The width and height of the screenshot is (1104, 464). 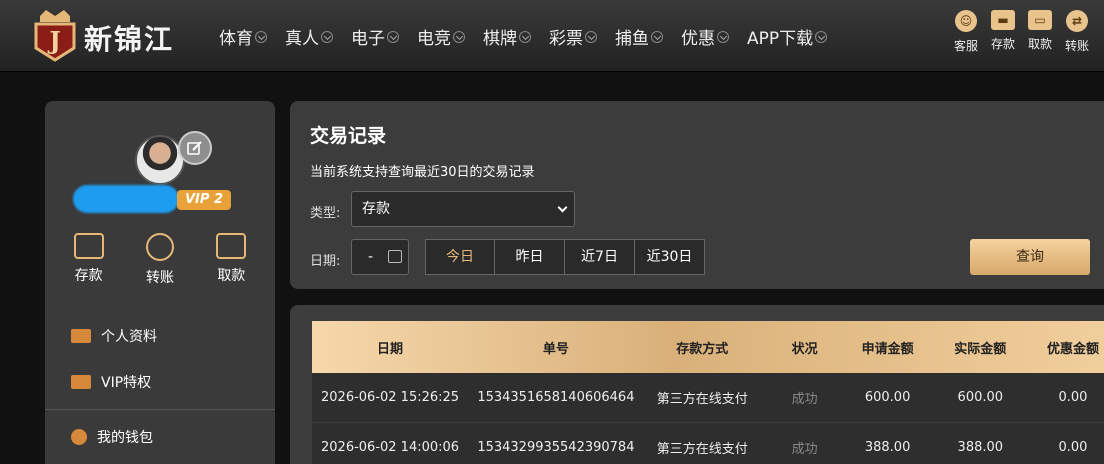 What do you see at coordinates (1040, 31) in the screenshot?
I see `quick-link-withdraw: ▭ 取款` at bounding box center [1040, 31].